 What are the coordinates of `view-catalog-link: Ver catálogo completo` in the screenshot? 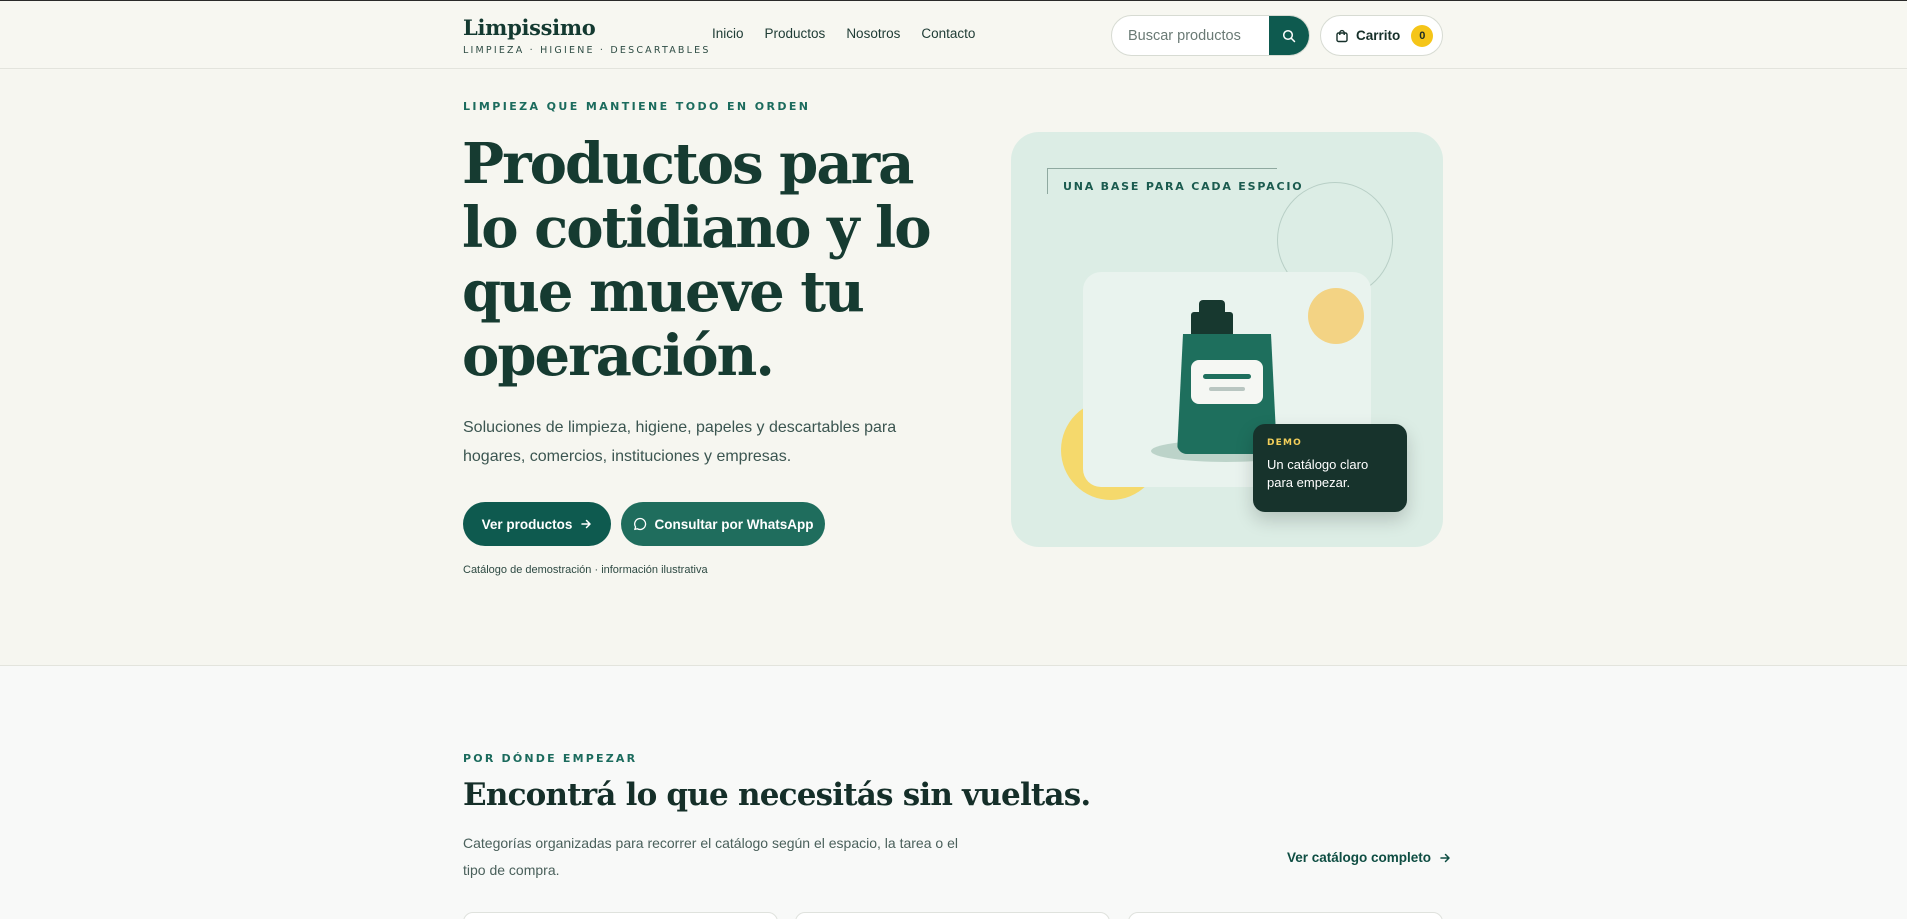 It's located at (1369, 857).